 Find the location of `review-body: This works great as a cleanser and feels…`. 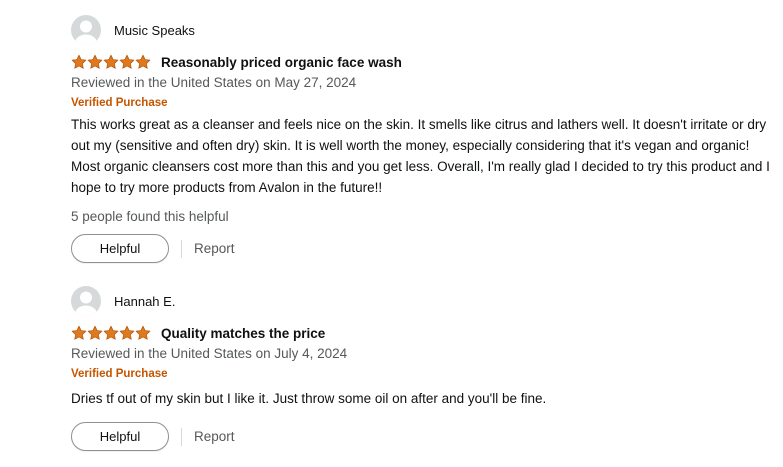

review-body: This works great as a cleanser and feels… is located at coordinates (420, 156).